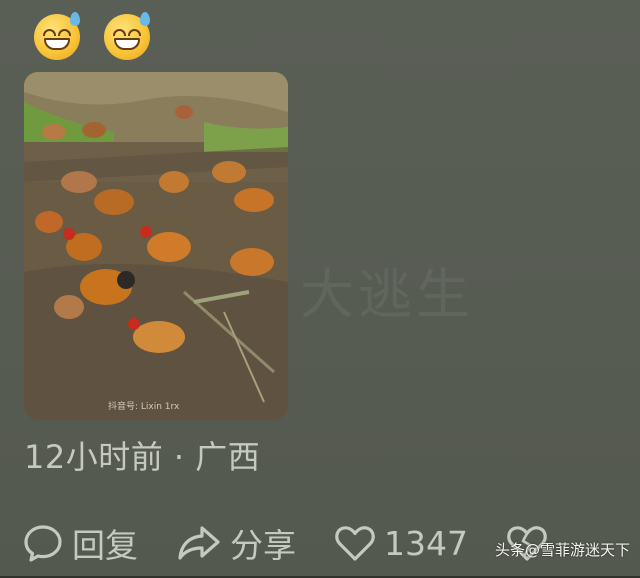 Image resolution: width=640 pixels, height=578 pixels. What do you see at coordinates (228, 457) in the screenshot?
I see `location: 广西` at bounding box center [228, 457].